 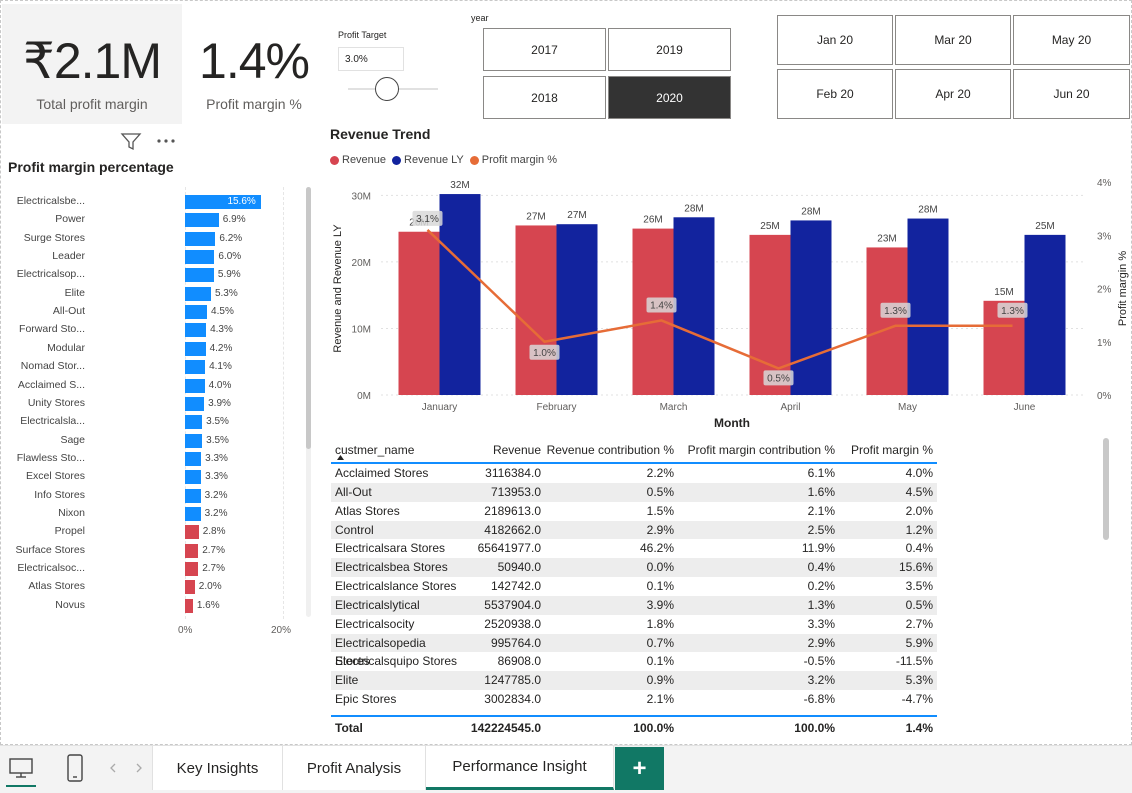 I want to click on table-row: Acclaimed Stores 3116384.0 2.2% 6.1% 4.0%, so click(x=634, y=473).